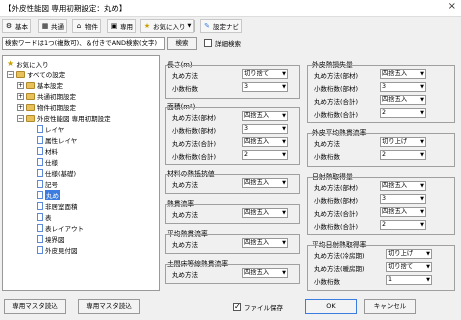 The height and width of the screenshot is (320, 461). What do you see at coordinates (265, 142) in the screenshot?
I see `area-rounding-total-select: 四捨五入 ▼` at bounding box center [265, 142].